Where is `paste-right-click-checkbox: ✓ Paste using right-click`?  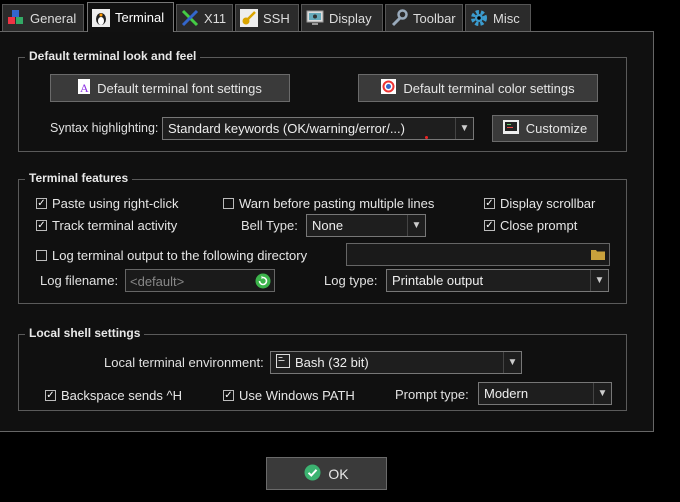 paste-right-click-checkbox: ✓ Paste using right-click is located at coordinates (107, 203).